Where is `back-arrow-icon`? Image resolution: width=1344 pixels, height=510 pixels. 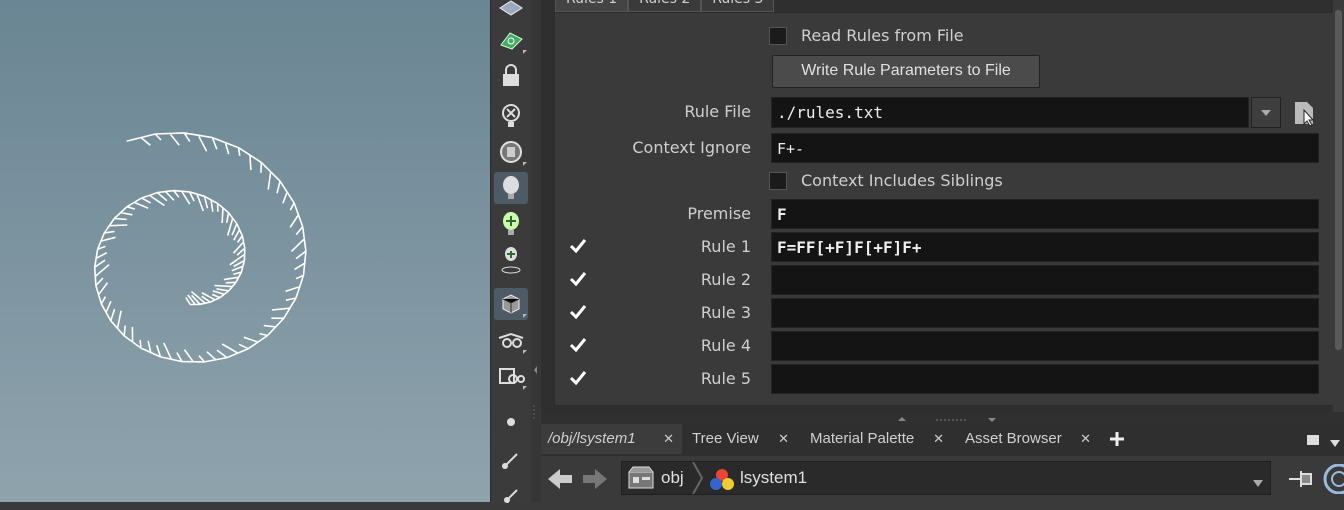
back-arrow-icon is located at coordinates (560, 479).